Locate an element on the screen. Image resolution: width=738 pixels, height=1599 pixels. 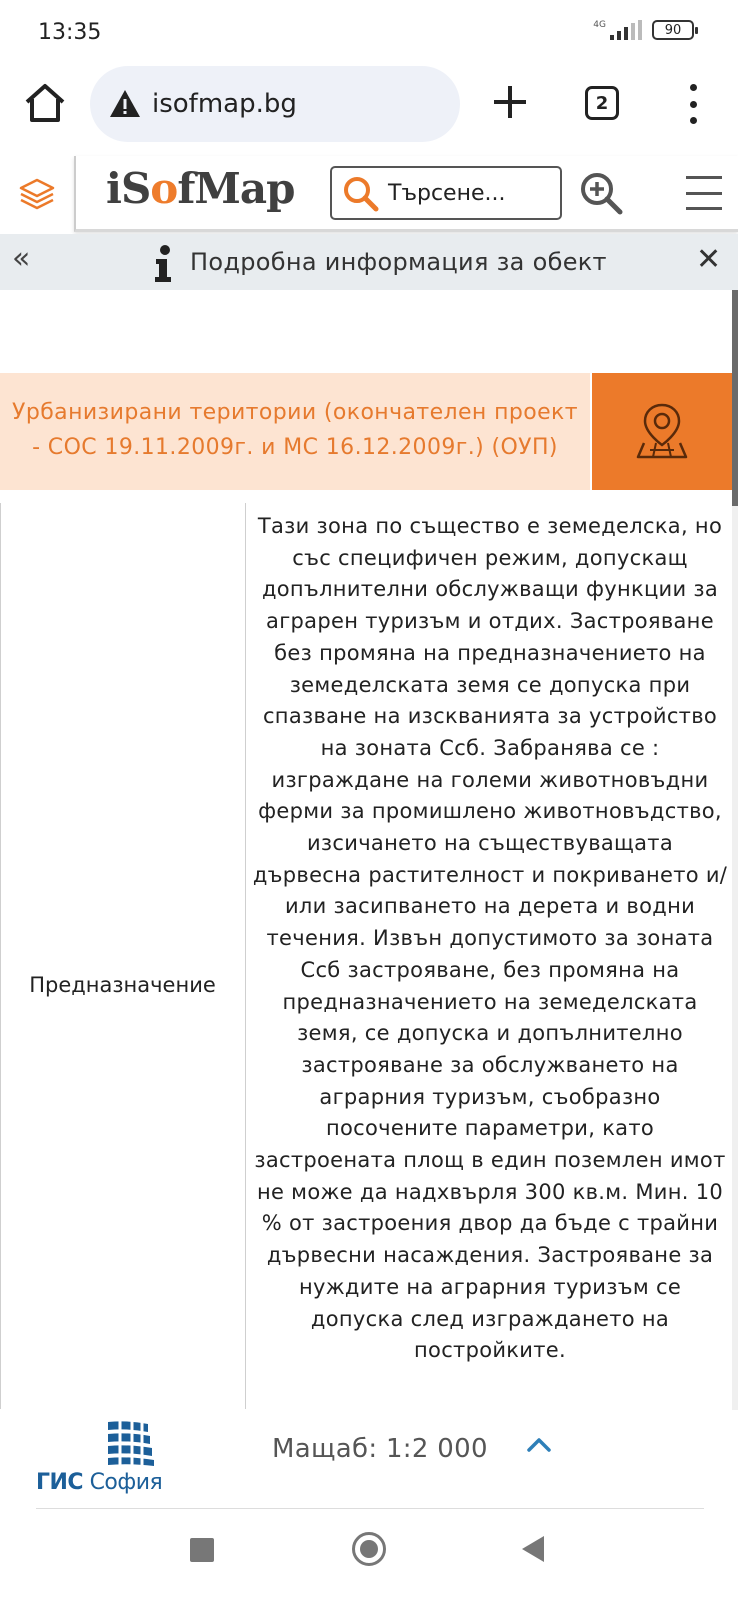
back-button is located at coordinates (533, 1549).